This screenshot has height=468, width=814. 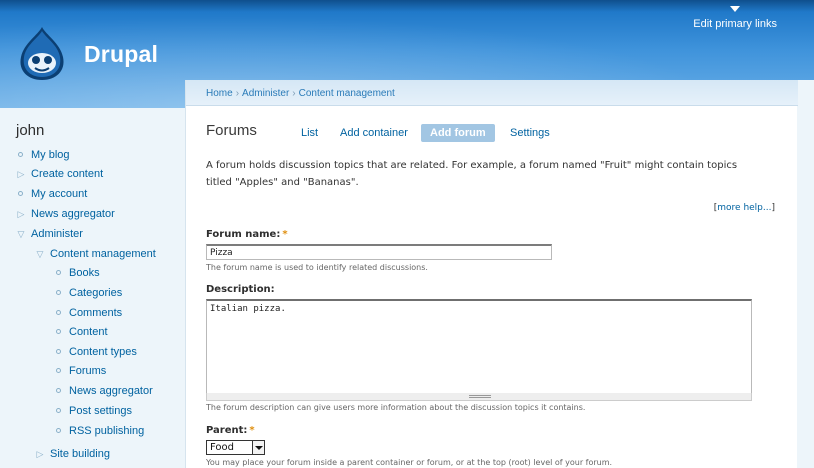 I want to click on sidebar-item-categories: Categories, so click(x=88, y=293).